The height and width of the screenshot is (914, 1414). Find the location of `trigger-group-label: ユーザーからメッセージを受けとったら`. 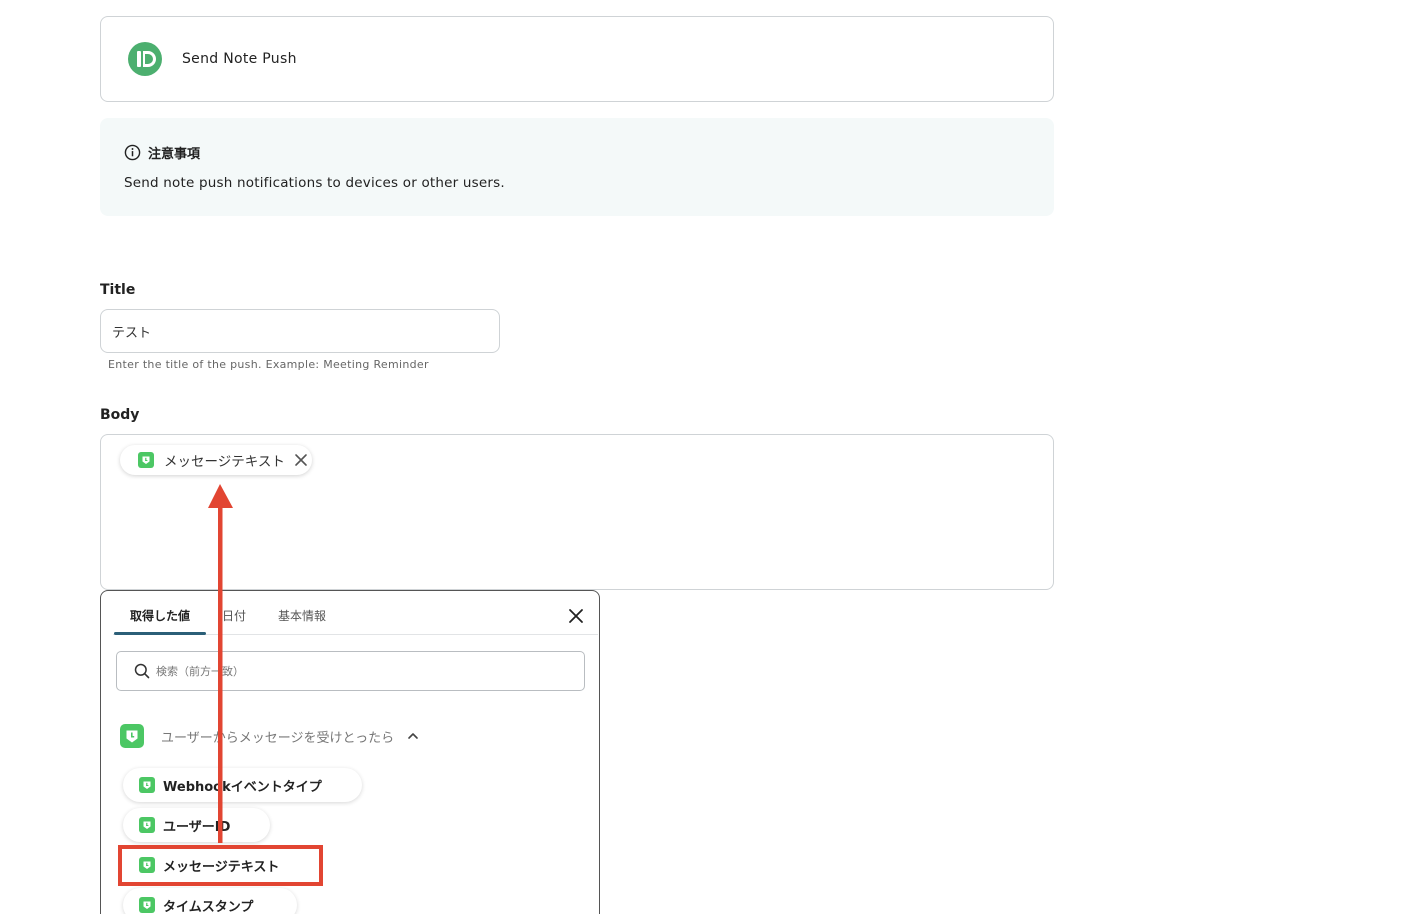

trigger-group-label: ユーザーからメッセージを受けとったら is located at coordinates (278, 738).